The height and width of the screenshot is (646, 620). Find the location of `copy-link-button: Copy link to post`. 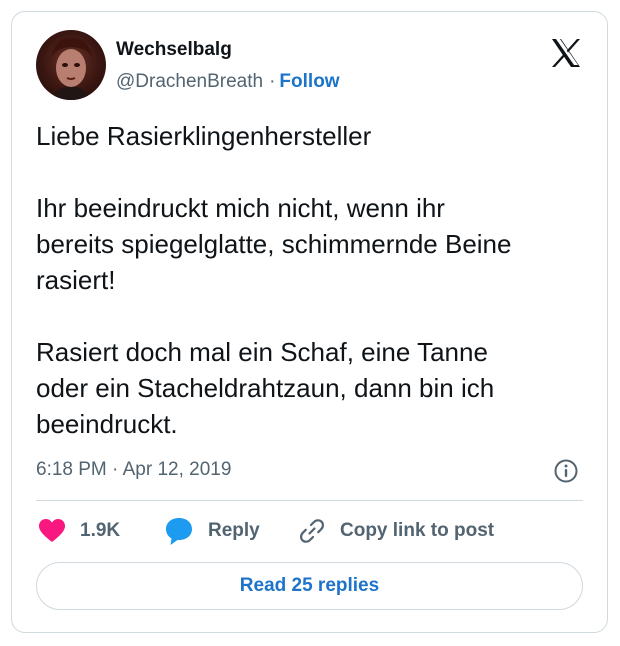

copy-link-button: Copy link to post is located at coordinates (396, 531).